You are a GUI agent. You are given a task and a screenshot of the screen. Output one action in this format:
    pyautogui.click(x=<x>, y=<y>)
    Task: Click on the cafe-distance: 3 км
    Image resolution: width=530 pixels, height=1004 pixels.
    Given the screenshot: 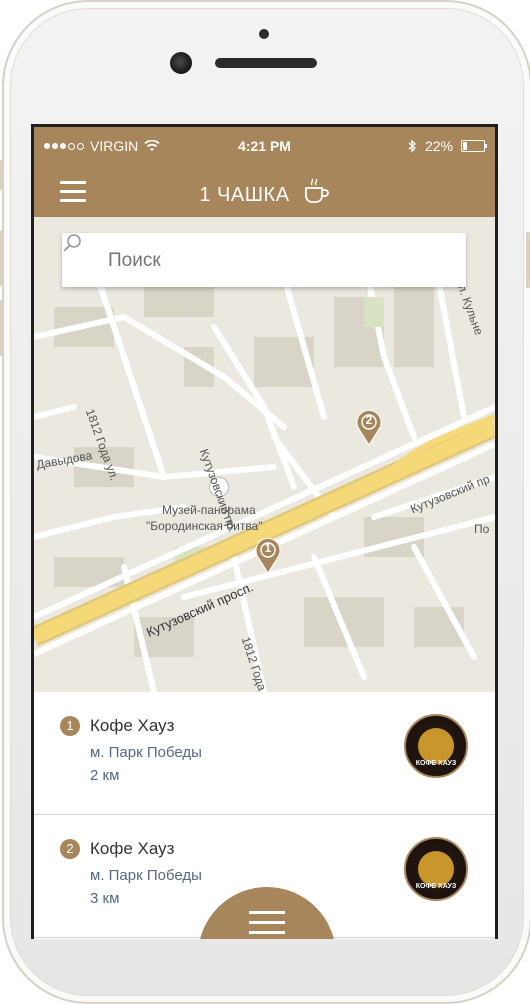 What is the action you would take?
    pyautogui.click(x=105, y=898)
    